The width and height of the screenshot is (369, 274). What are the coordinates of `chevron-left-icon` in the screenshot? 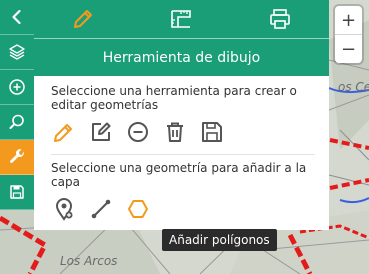 It's located at (16, 17).